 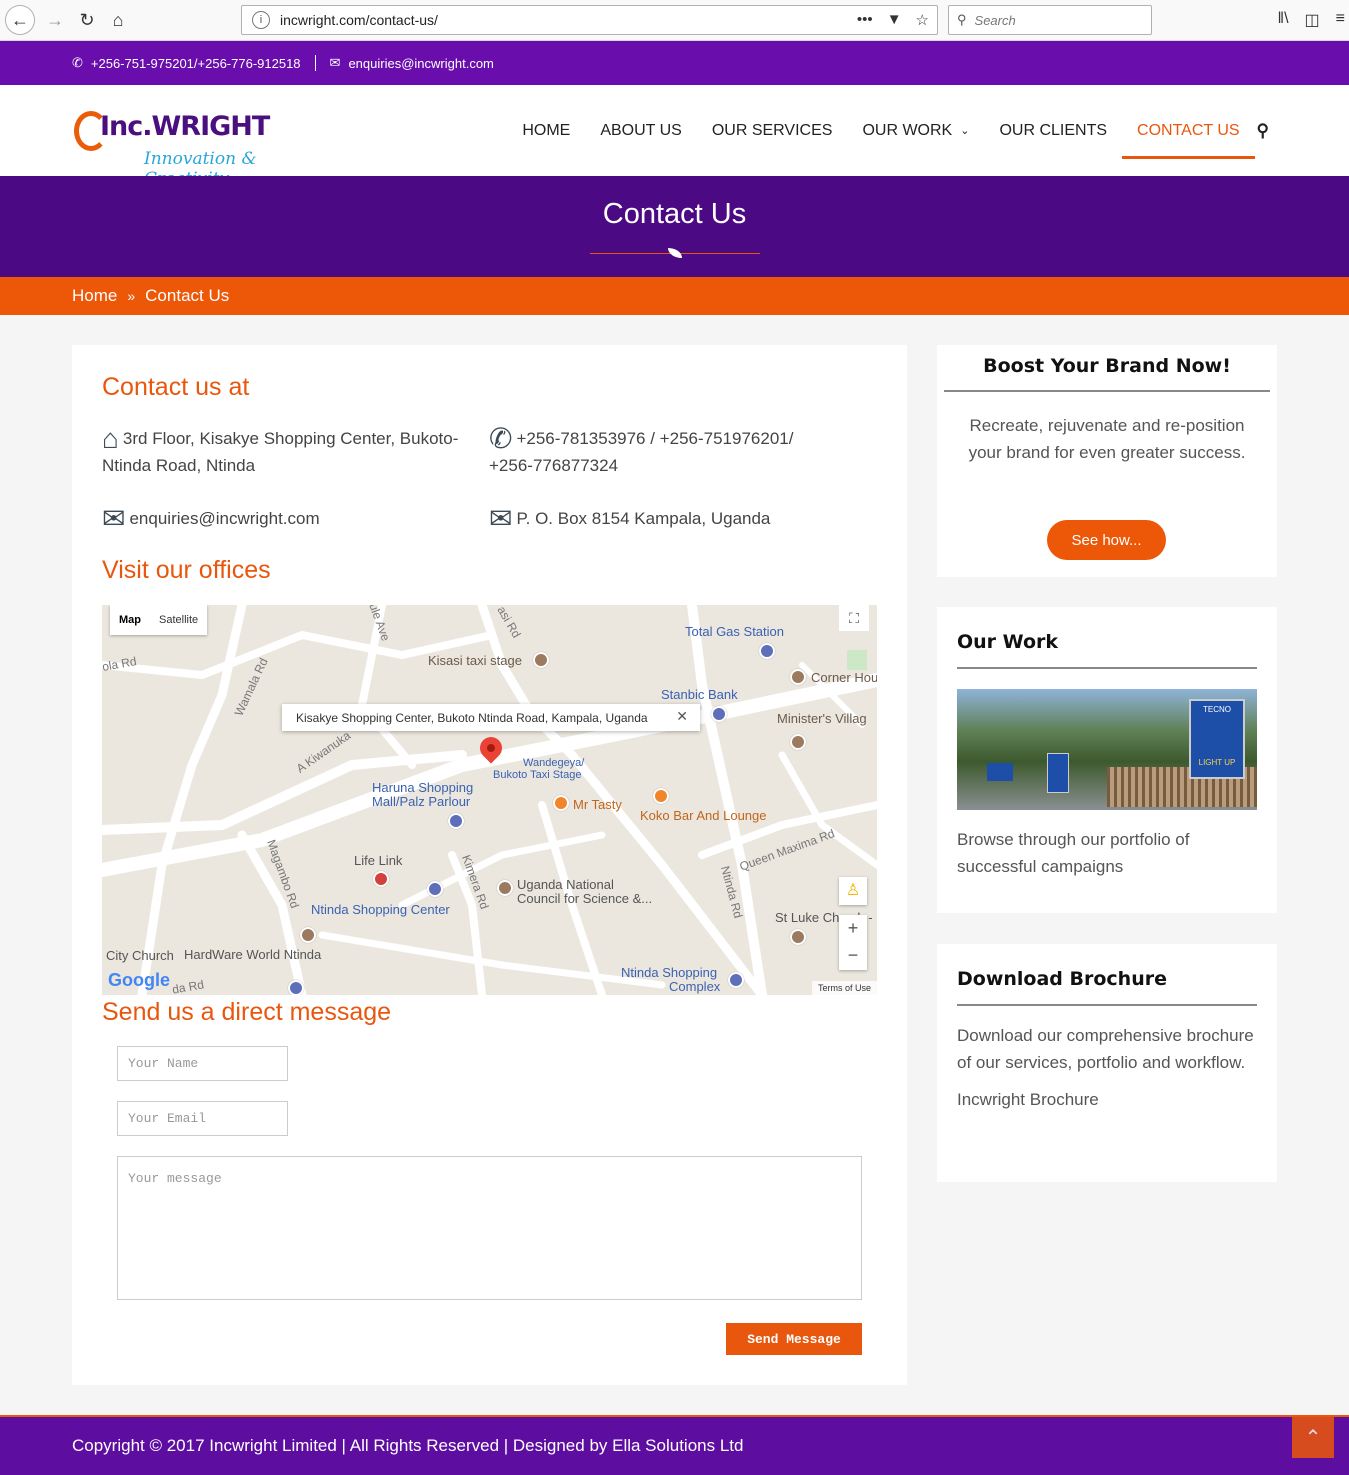 I want to click on info-icon: i, so click(x=261, y=20).